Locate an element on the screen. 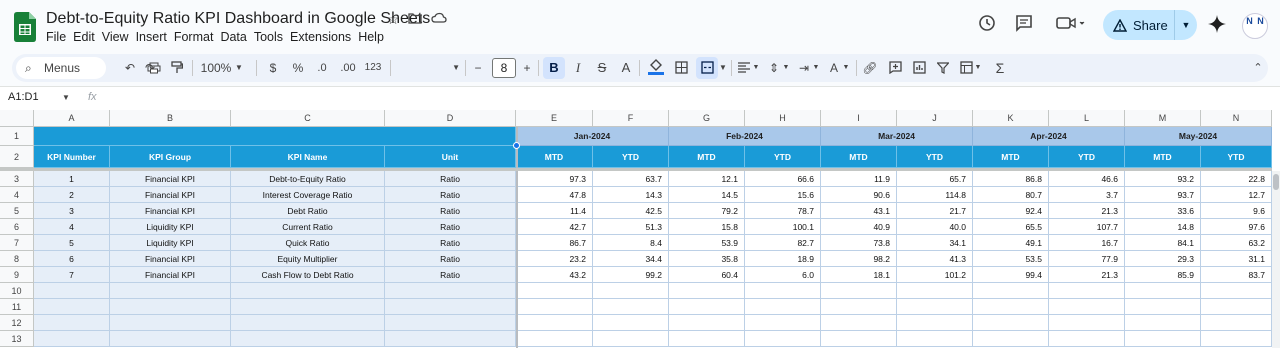  kpi-value-cell: 42.7 is located at coordinates (554, 227).